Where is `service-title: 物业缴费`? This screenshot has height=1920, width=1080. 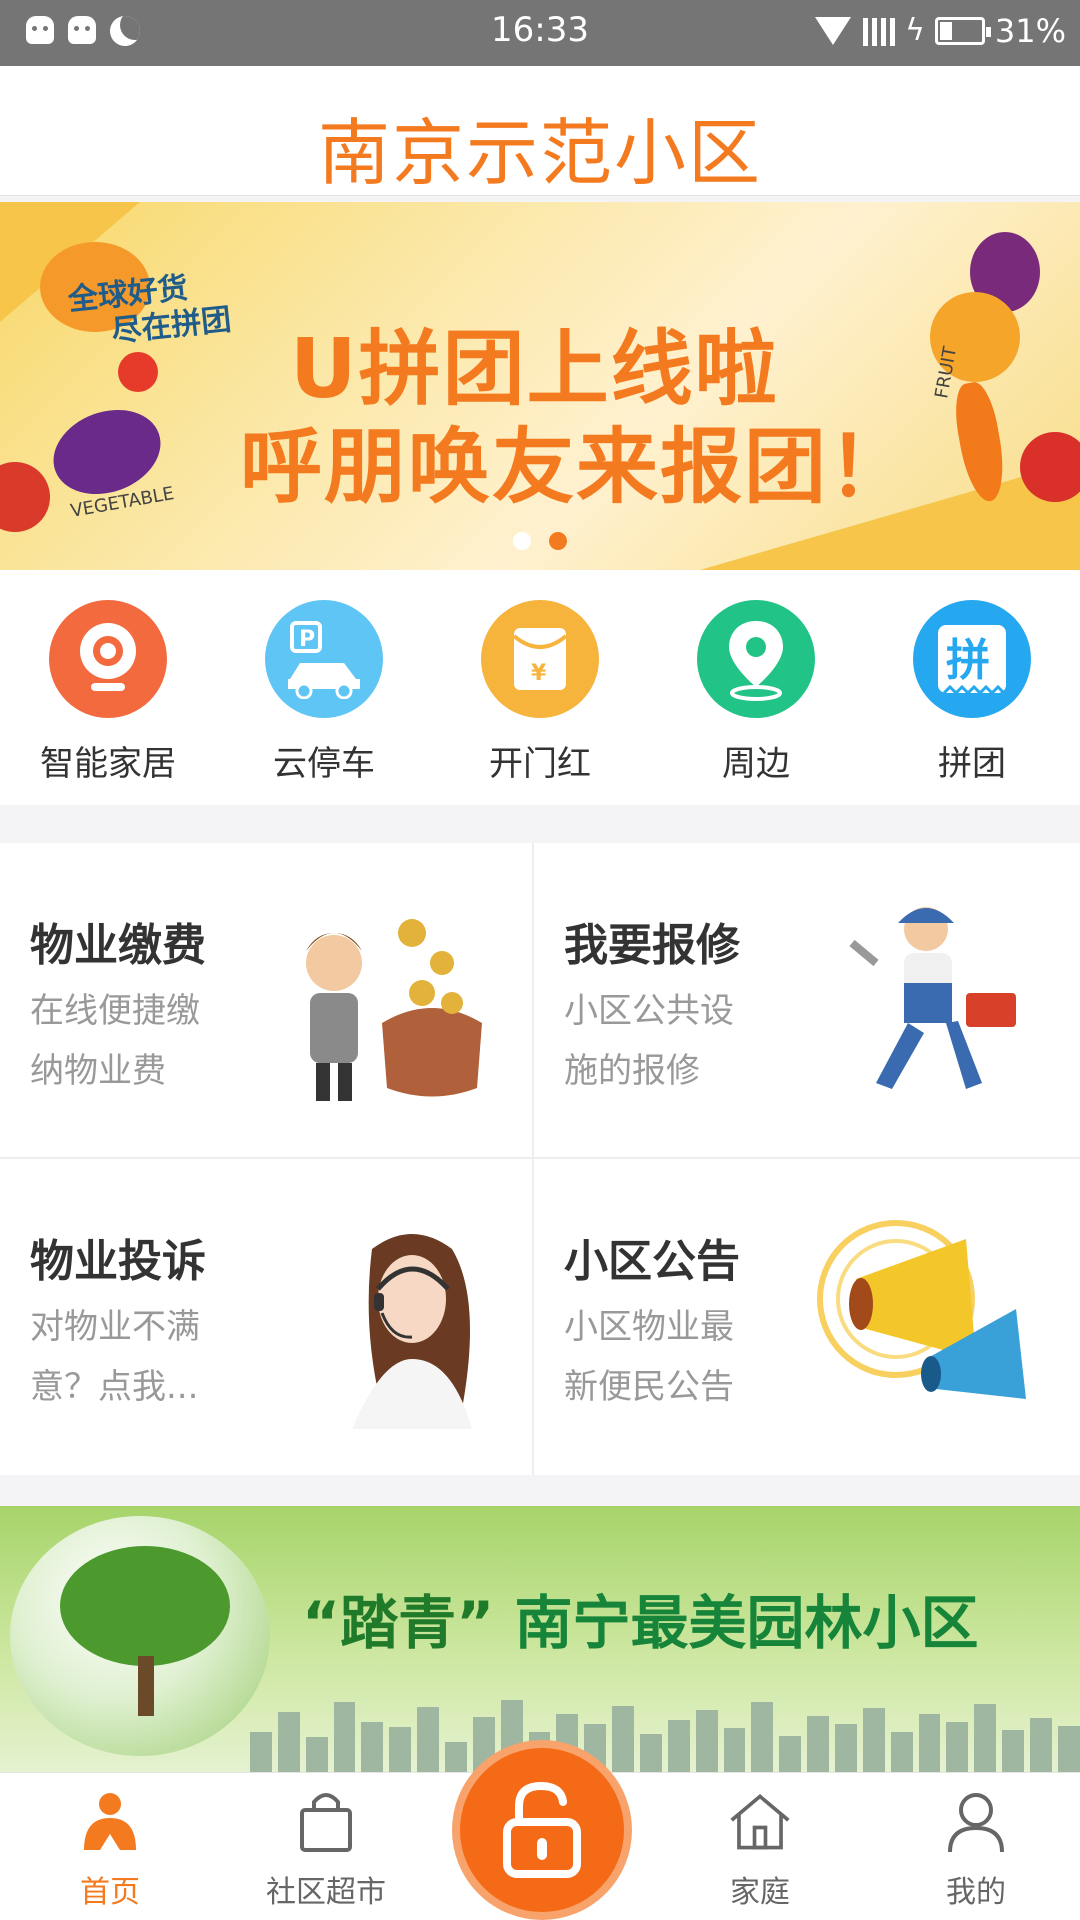
service-title: 物业缴费 is located at coordinates (118, 945).